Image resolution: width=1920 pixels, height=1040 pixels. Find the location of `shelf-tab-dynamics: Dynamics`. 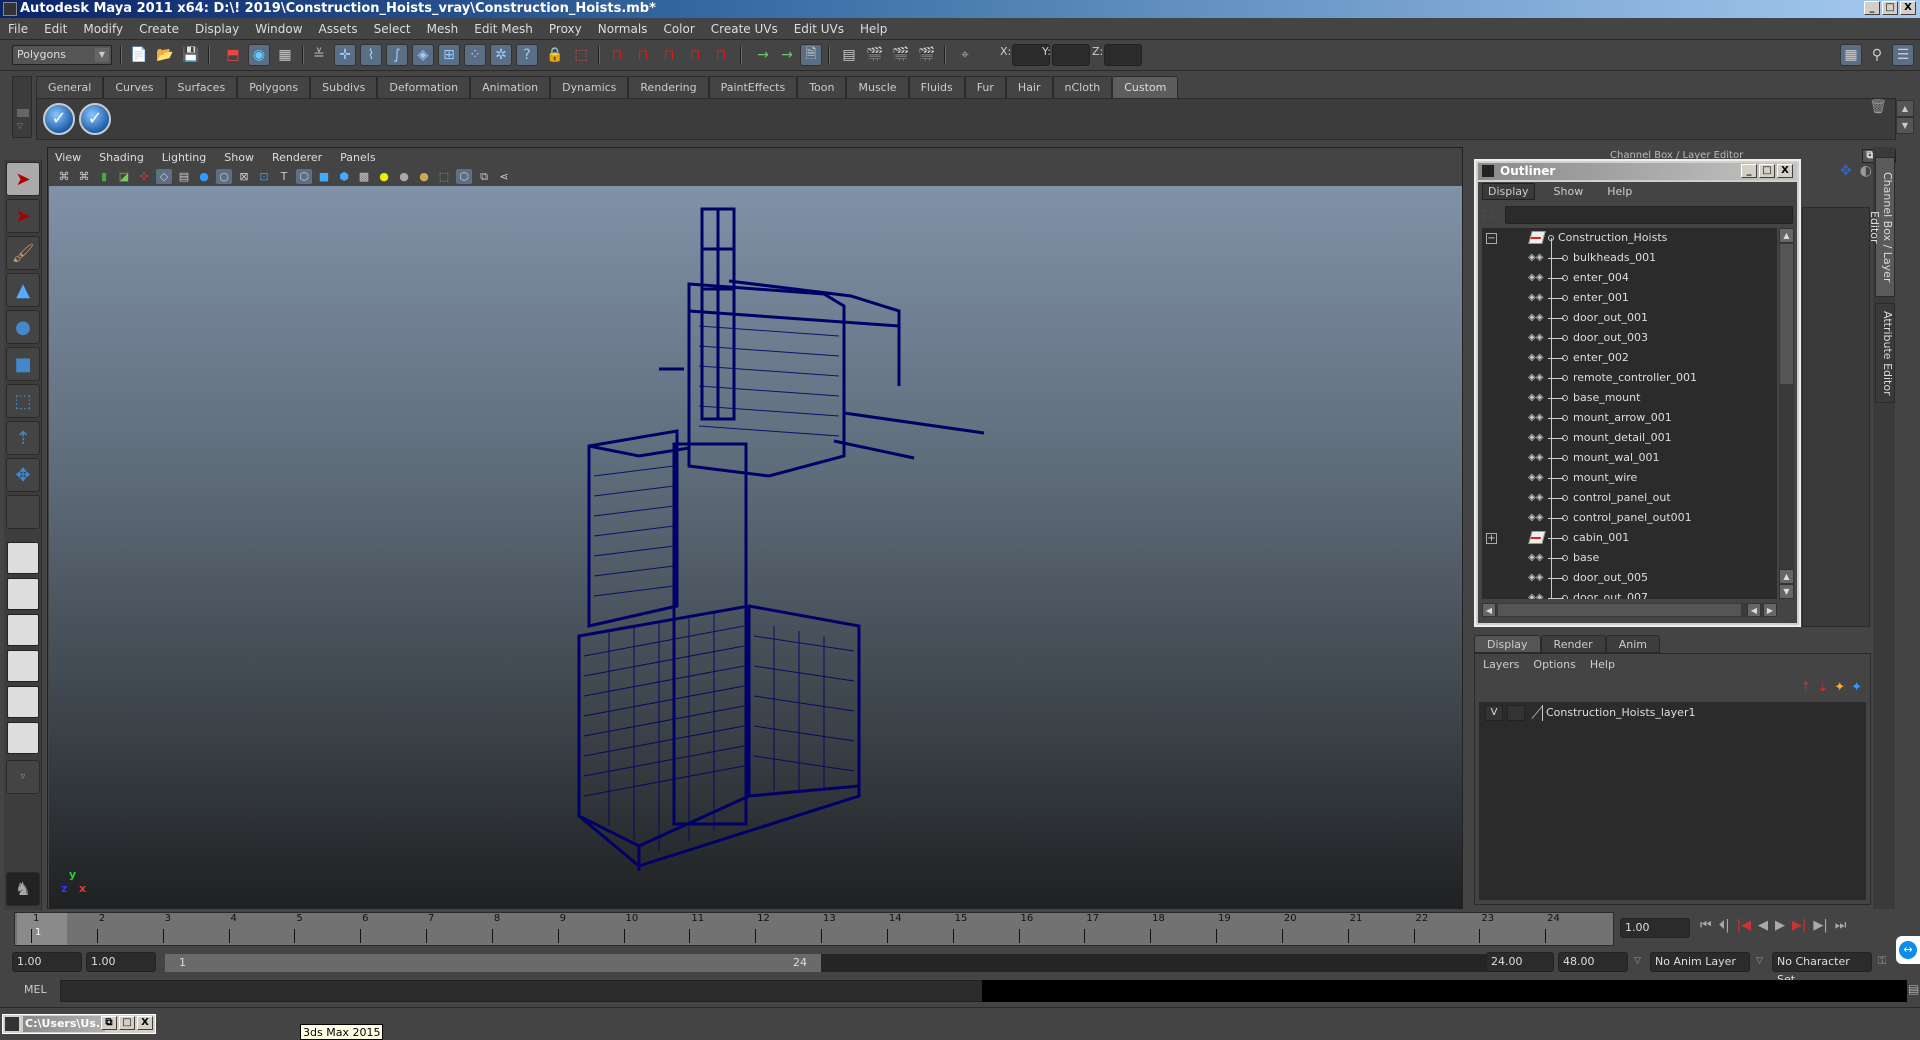

shelf-tab-dynamics: Dynamics is located at coordinates (589, 87).